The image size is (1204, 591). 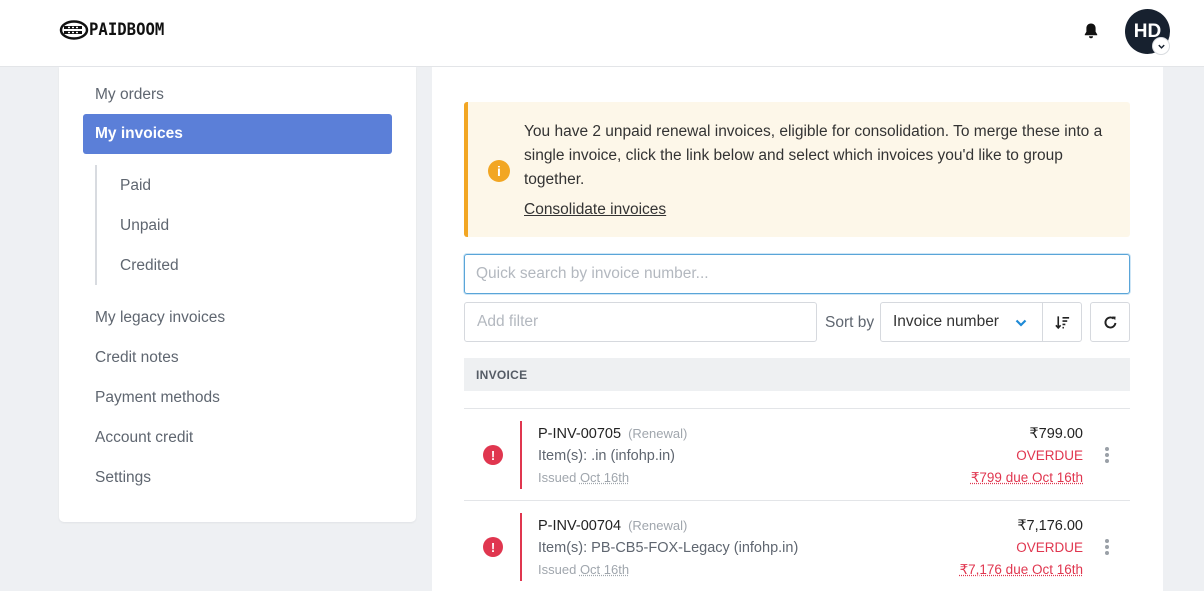 I want to click on sidebar-item-label: My legacy invoices, so click(x=160, y=317).